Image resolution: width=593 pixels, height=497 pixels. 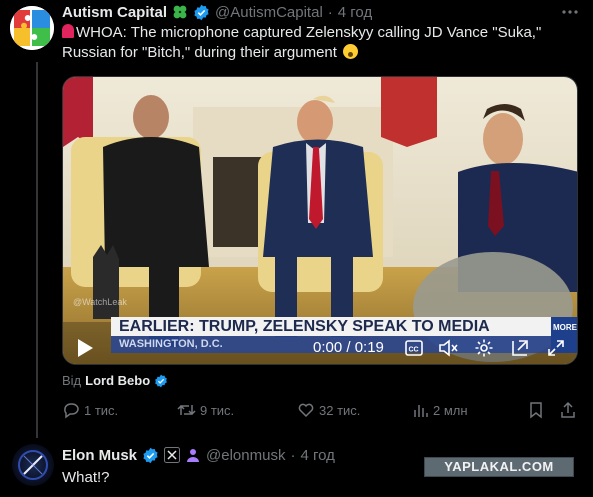 I want to click on author-name: Autism Capital, so click(x=114, y=12).